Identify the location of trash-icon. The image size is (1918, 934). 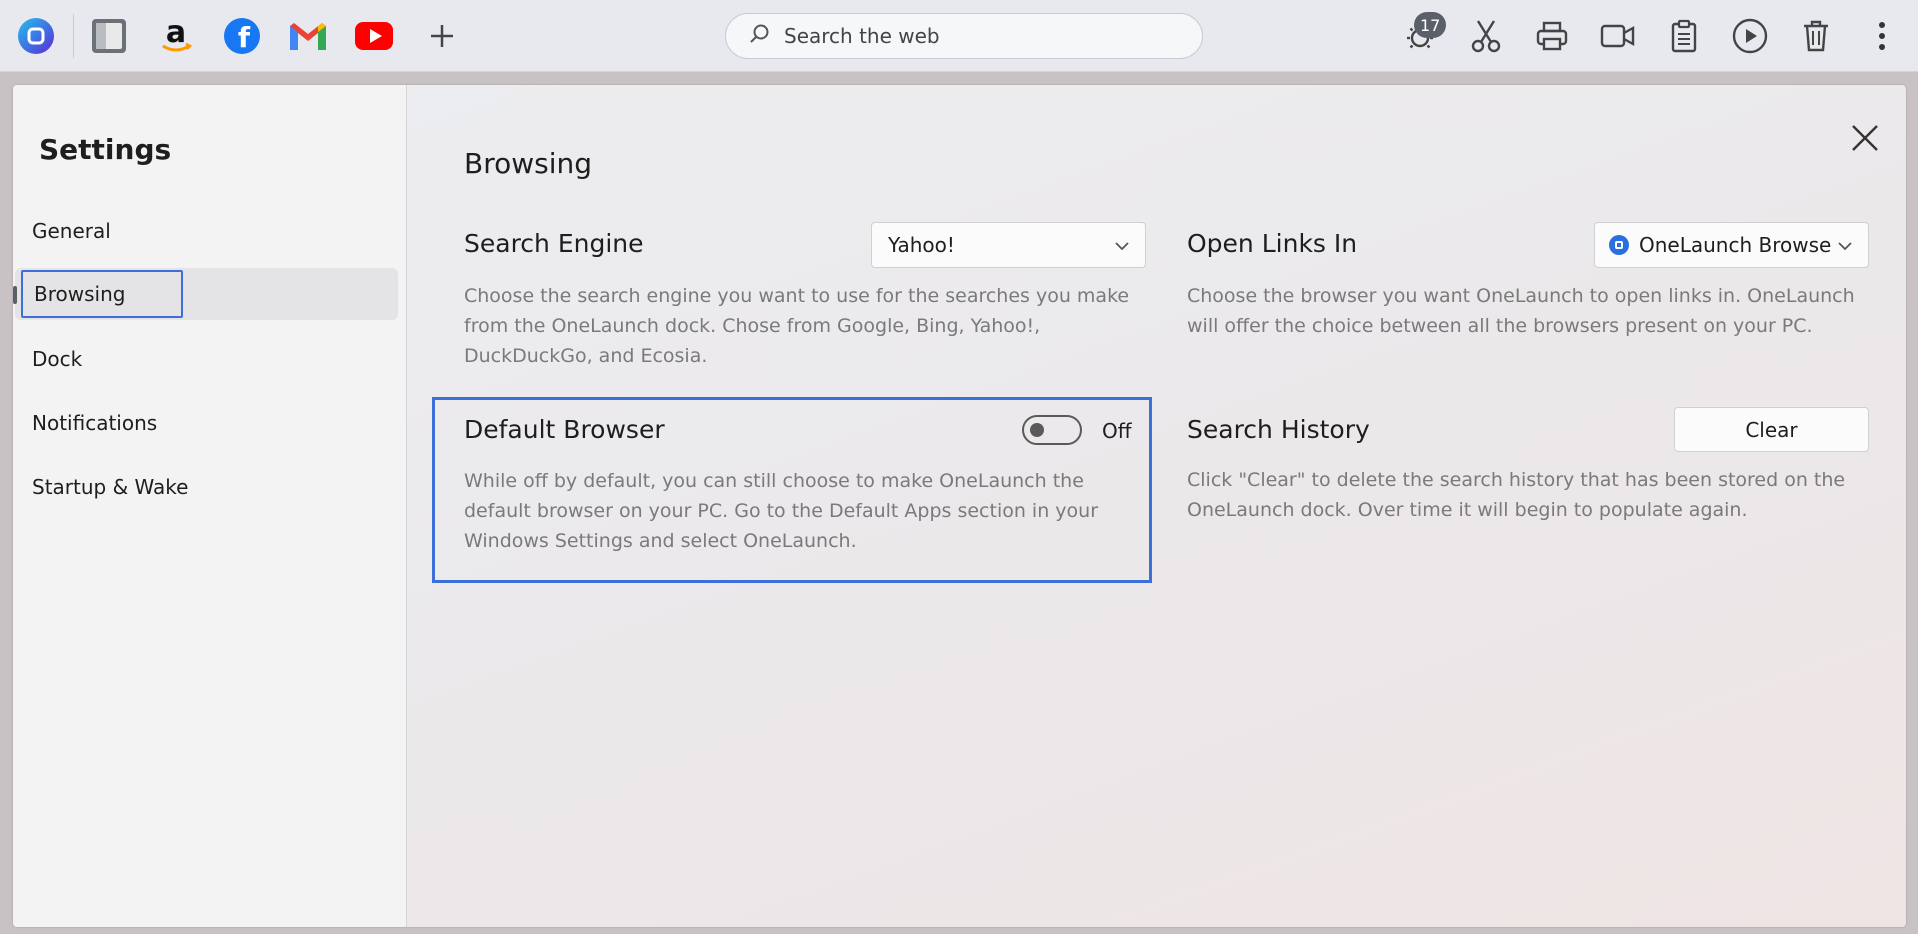
(1816, 36).